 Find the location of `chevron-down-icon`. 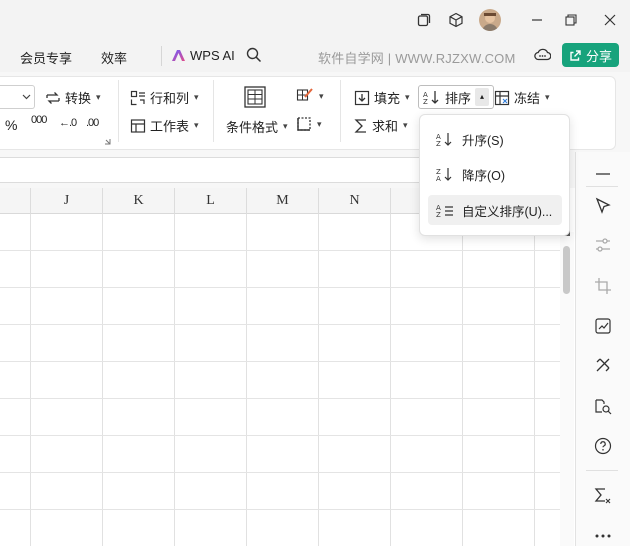

chevron-down-icon is located at coordinates (26, 97).